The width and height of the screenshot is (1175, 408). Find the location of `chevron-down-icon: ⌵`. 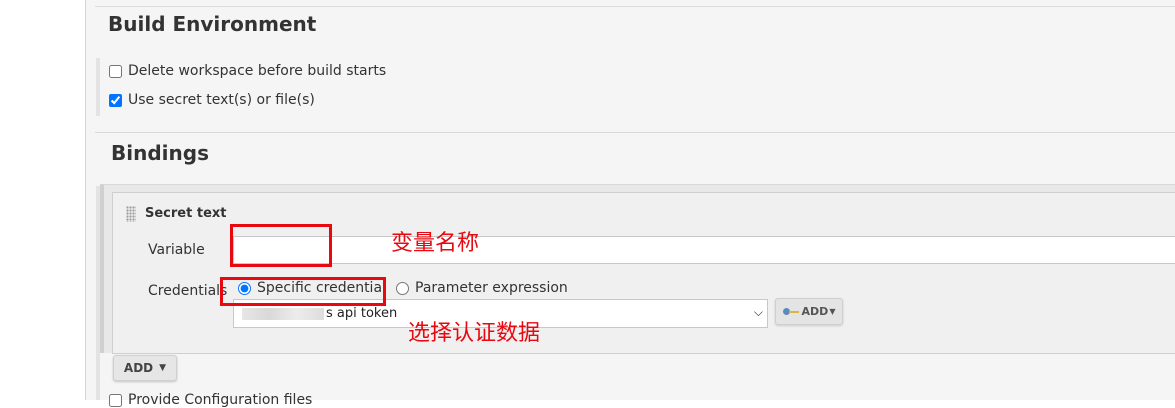

chevron-down-icon: ⌵ is located at coordinates (758, 312).